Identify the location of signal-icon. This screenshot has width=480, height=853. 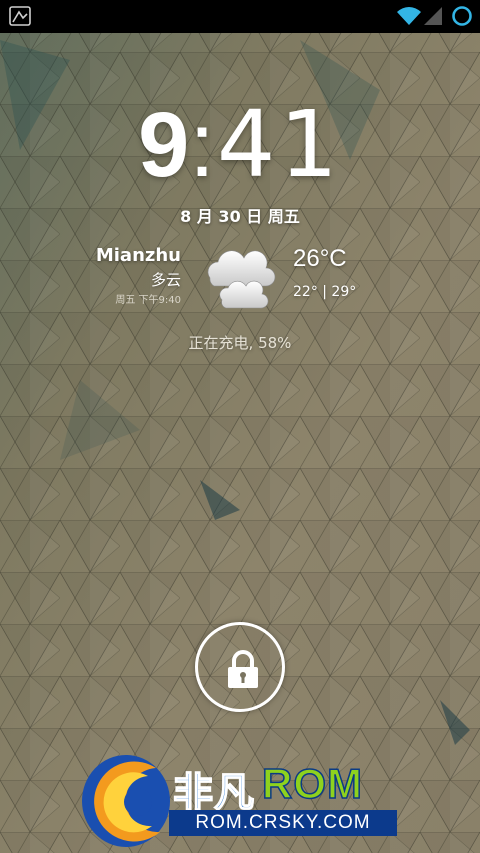
(433, 16).